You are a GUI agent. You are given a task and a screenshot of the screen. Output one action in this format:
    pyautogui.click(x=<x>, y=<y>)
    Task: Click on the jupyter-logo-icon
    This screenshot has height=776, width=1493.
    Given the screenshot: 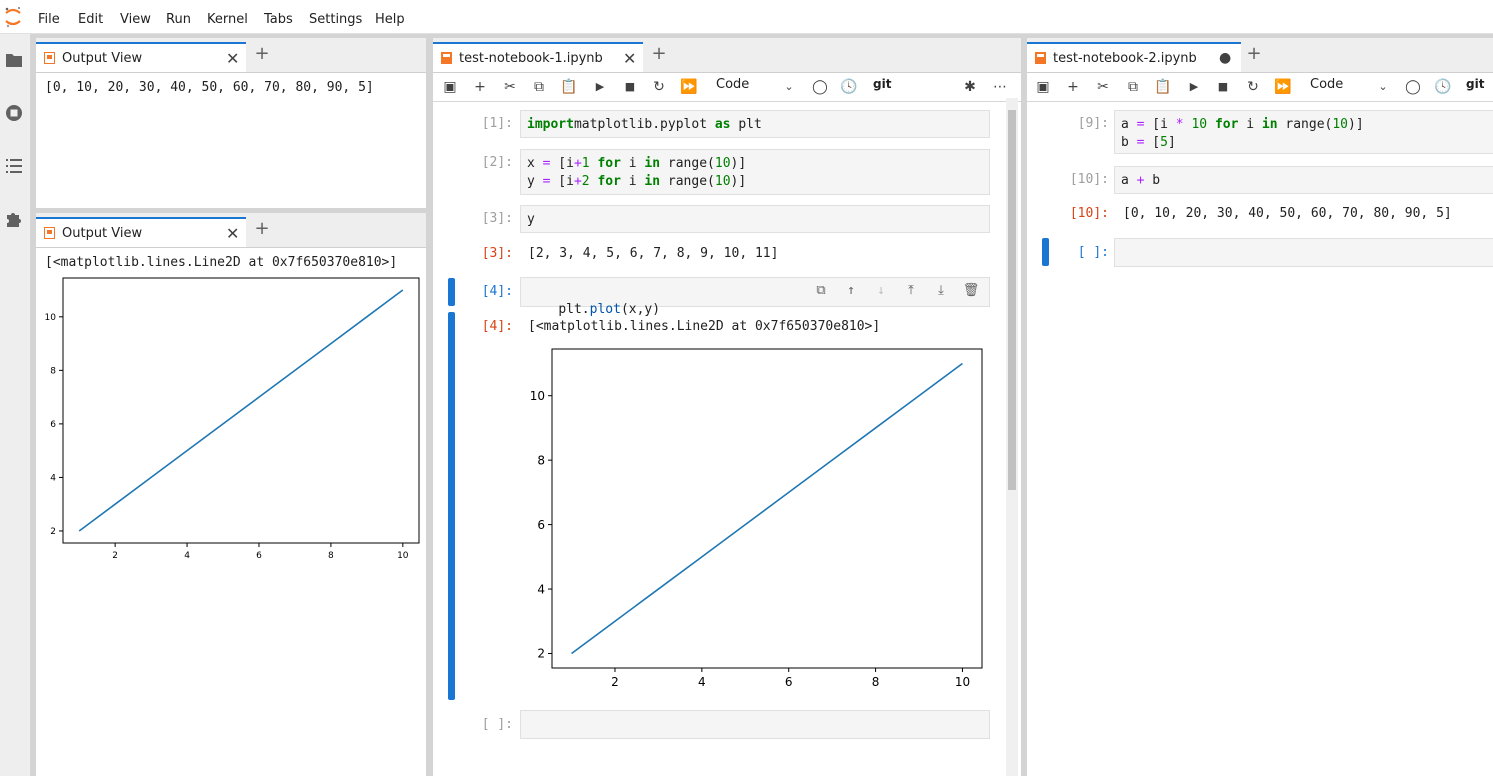 What is the action you would take?
    pyautogui.click(x=13, y=17)
    